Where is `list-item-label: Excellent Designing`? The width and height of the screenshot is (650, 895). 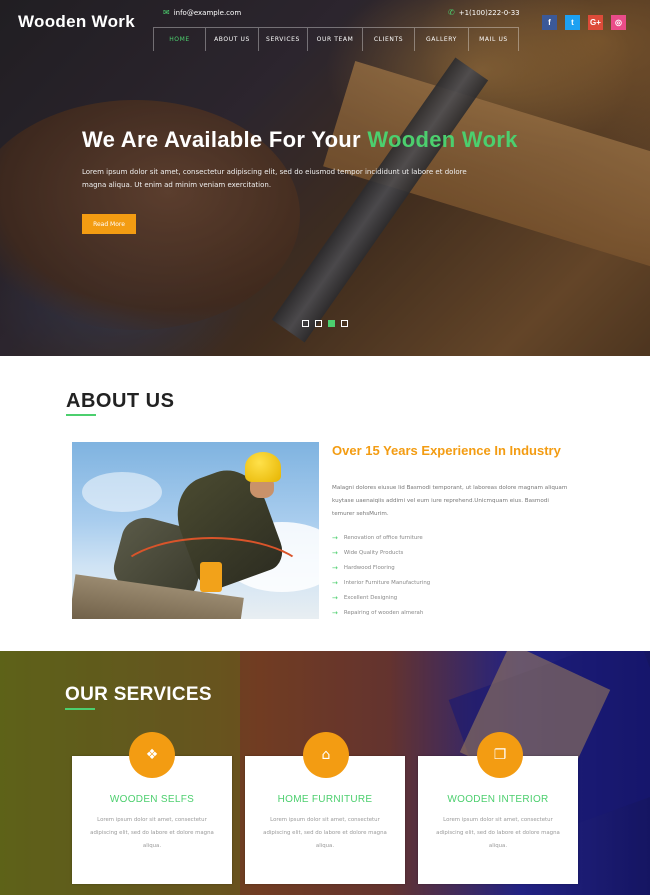 list-item-label: Excellent Designing is located at coordinates (370, 597).